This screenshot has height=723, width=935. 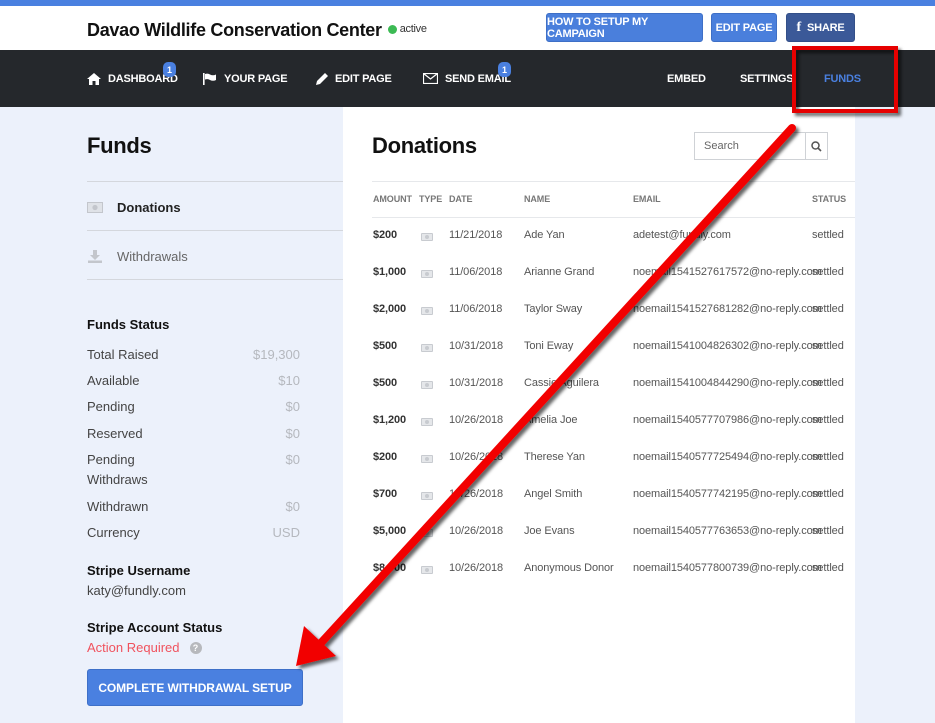 I want to click on cell-name: Toni Eway, so click(x=549, y=346).